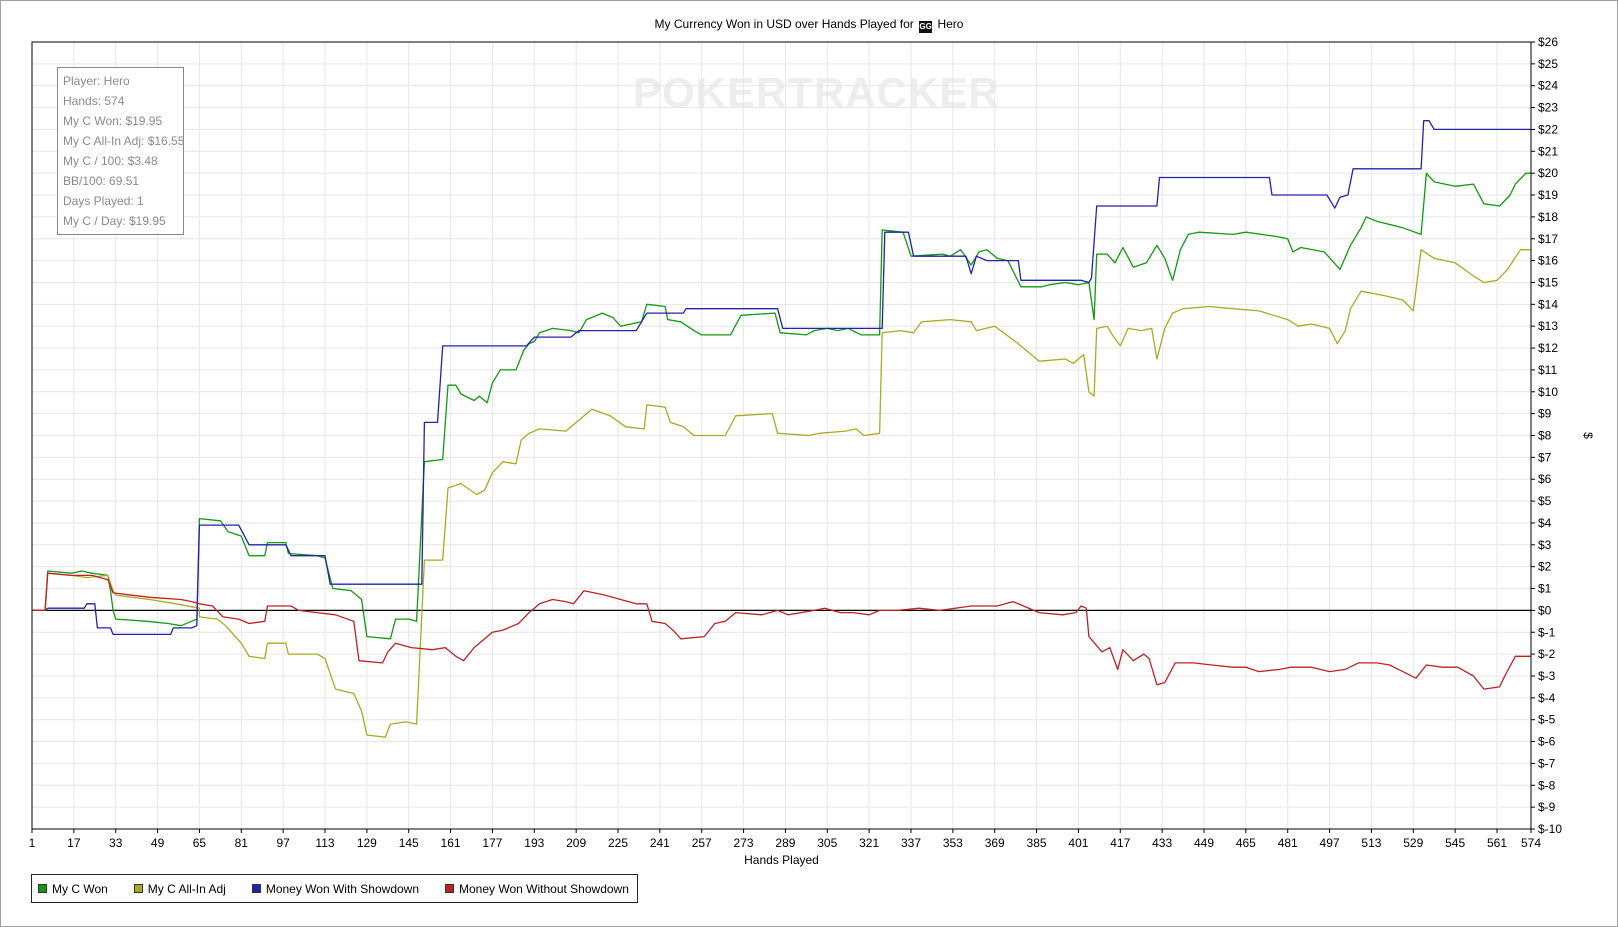 The height and width of the screenshot is (927, 1618). What do you see at coordinates (1246, 843) in the screenshot?
I see `x-tick-label: 465` at bounding box center [1246, 843].